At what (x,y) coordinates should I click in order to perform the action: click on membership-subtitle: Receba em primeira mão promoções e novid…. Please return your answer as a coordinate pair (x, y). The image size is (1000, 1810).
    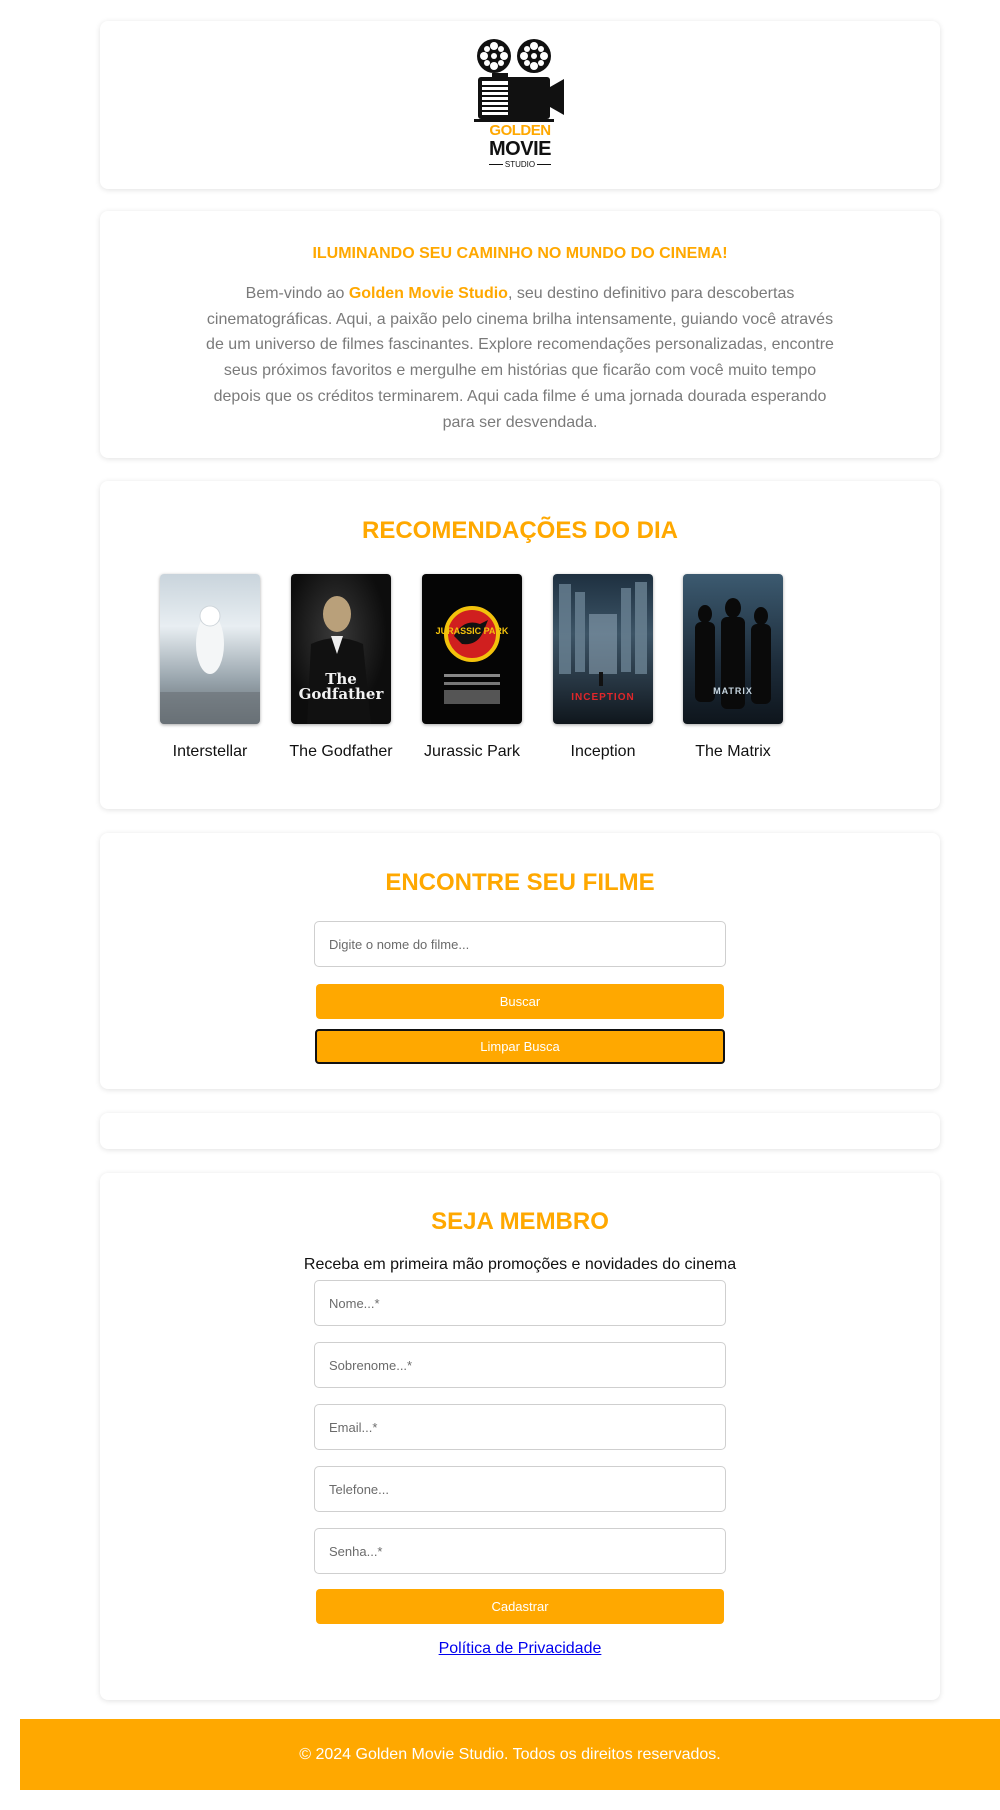
    Looking at the image, I should click on (520, 1264).